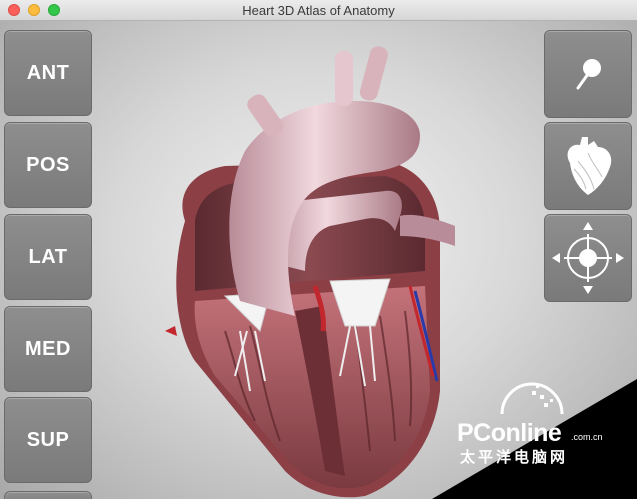 The height and width of the screenshot is (499, 637). I want to click on pin-tool-button, so click(588, 74).